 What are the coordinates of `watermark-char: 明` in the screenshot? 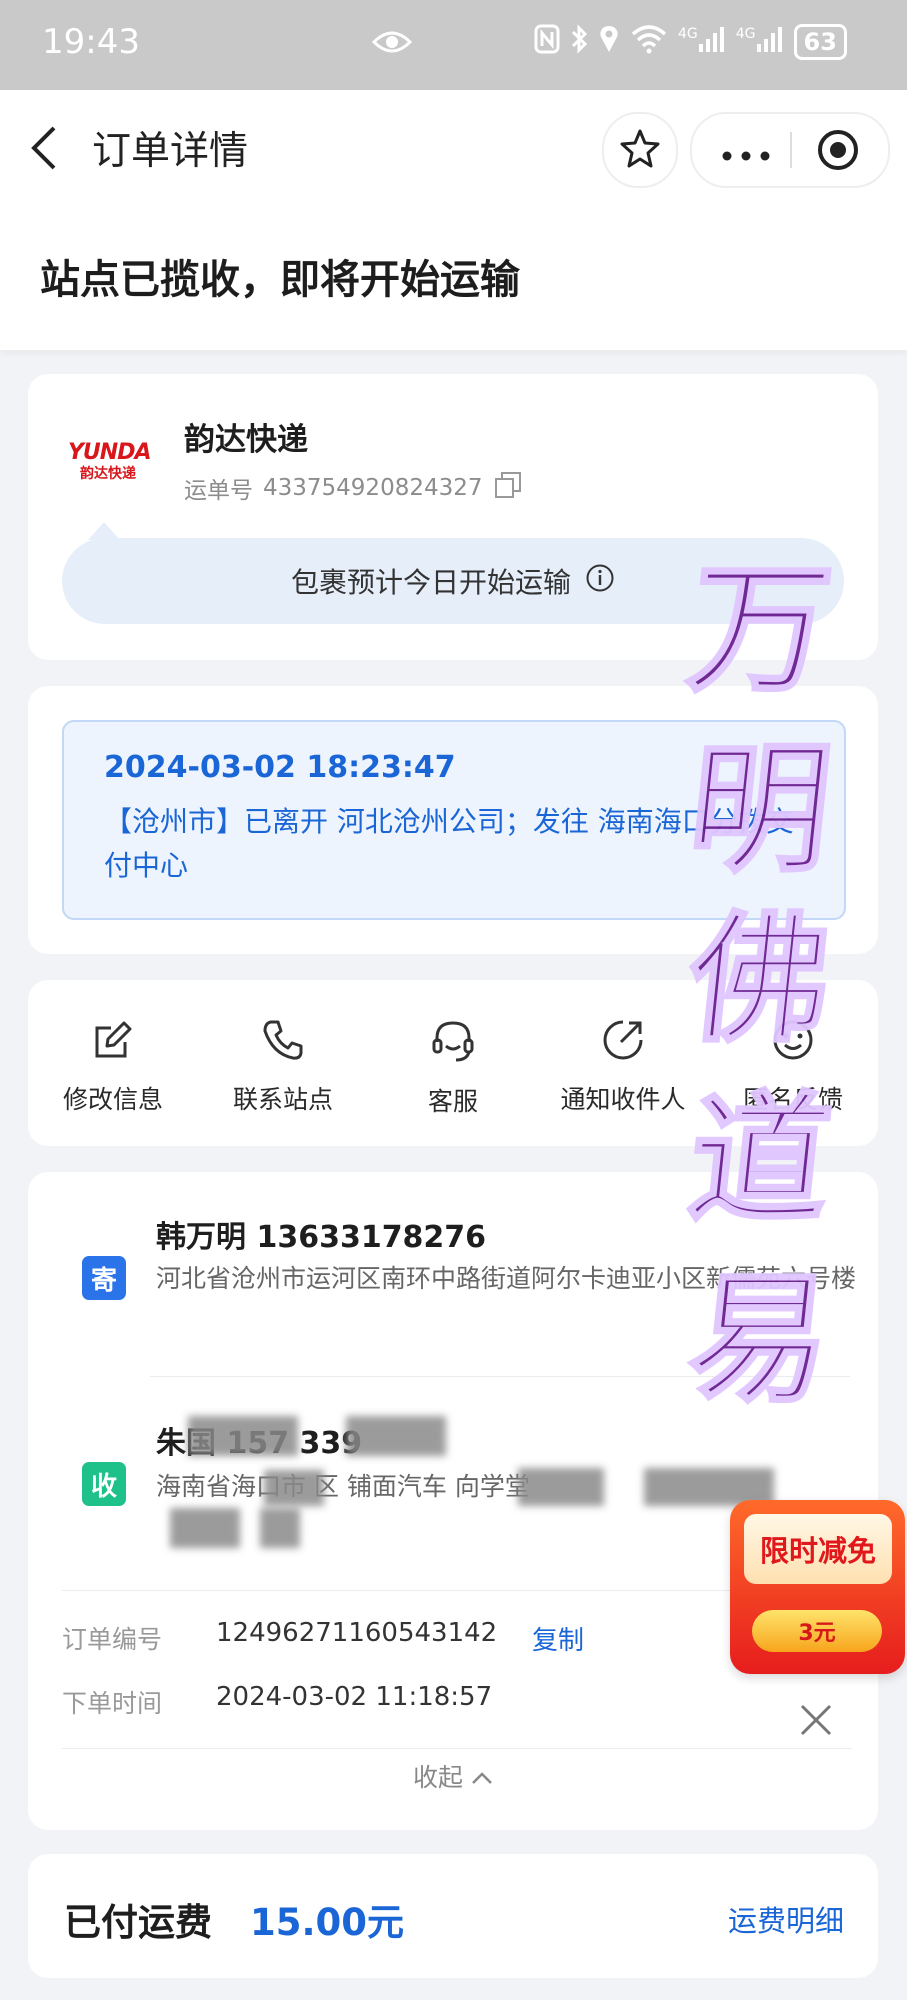 It's located at (760, 810).